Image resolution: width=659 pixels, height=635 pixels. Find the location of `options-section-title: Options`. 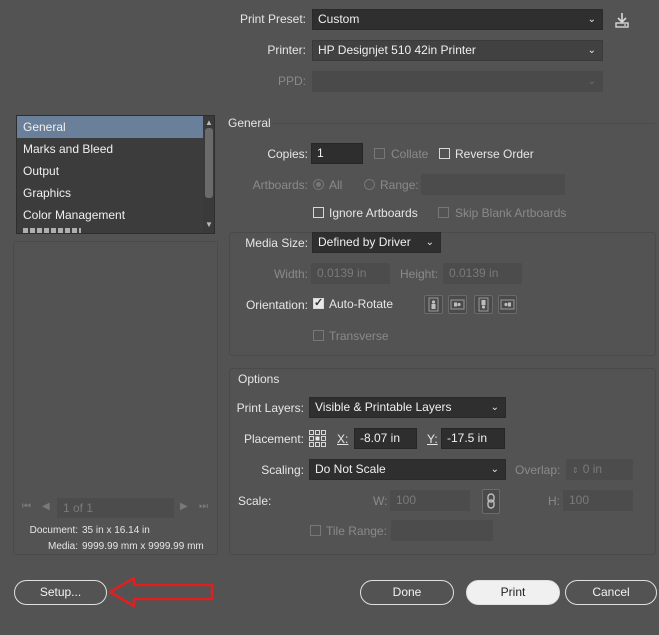

options-section-title: Options is located at coordinates (259, 379).